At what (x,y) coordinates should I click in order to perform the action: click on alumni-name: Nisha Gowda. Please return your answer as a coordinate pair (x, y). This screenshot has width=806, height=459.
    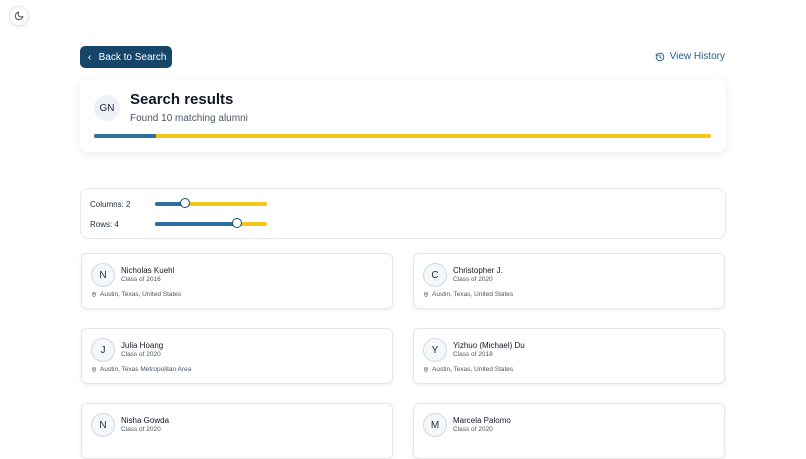
    Looking at the image, I should click on (145, 420).